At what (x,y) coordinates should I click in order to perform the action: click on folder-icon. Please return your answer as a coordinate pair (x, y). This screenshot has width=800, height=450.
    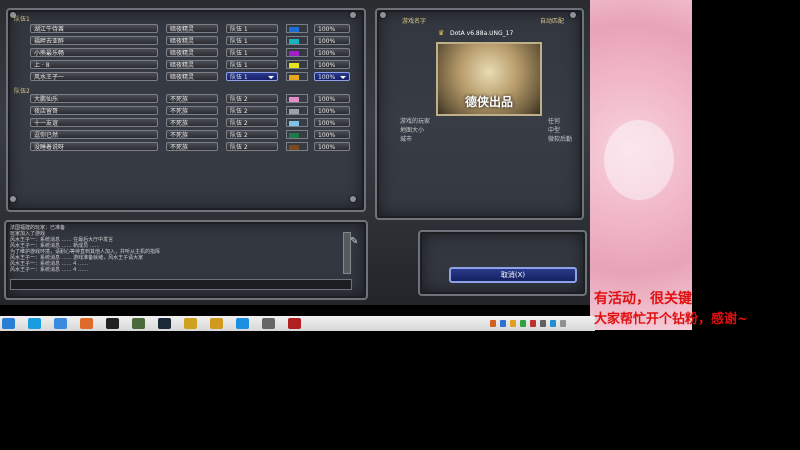
    Looking at the image, I should click on (268, 323).